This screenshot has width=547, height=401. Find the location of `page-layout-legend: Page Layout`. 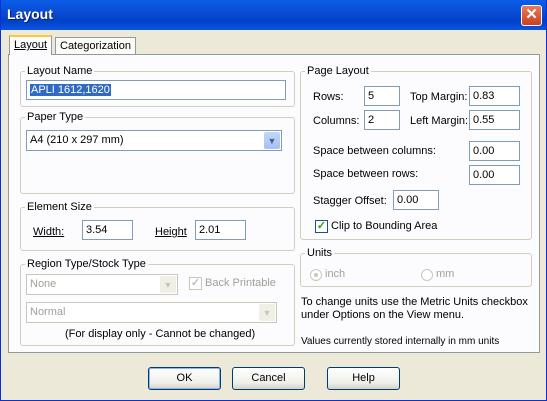

page-layout-legend: Page Layout is located at coordinates (338, 71).